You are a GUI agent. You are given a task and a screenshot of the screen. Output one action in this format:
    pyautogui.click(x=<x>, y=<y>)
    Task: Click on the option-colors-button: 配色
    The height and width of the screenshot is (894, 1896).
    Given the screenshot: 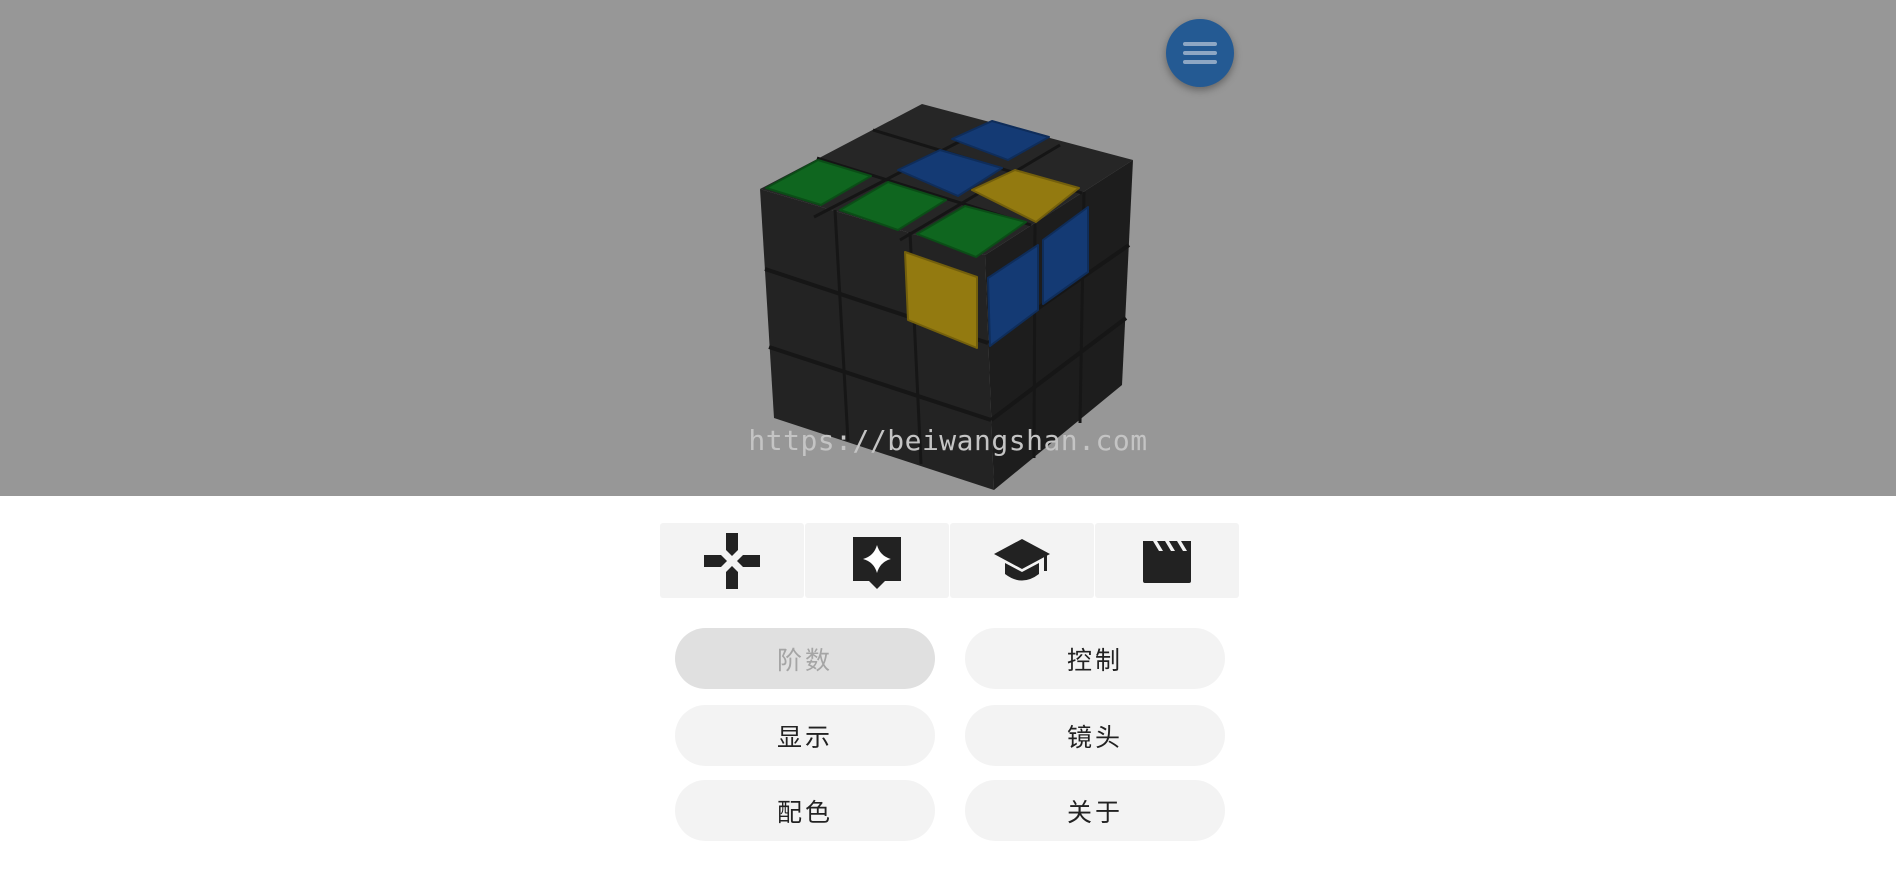 What is the action you would take?
    pyautogui.click(x=805, y=810)
    